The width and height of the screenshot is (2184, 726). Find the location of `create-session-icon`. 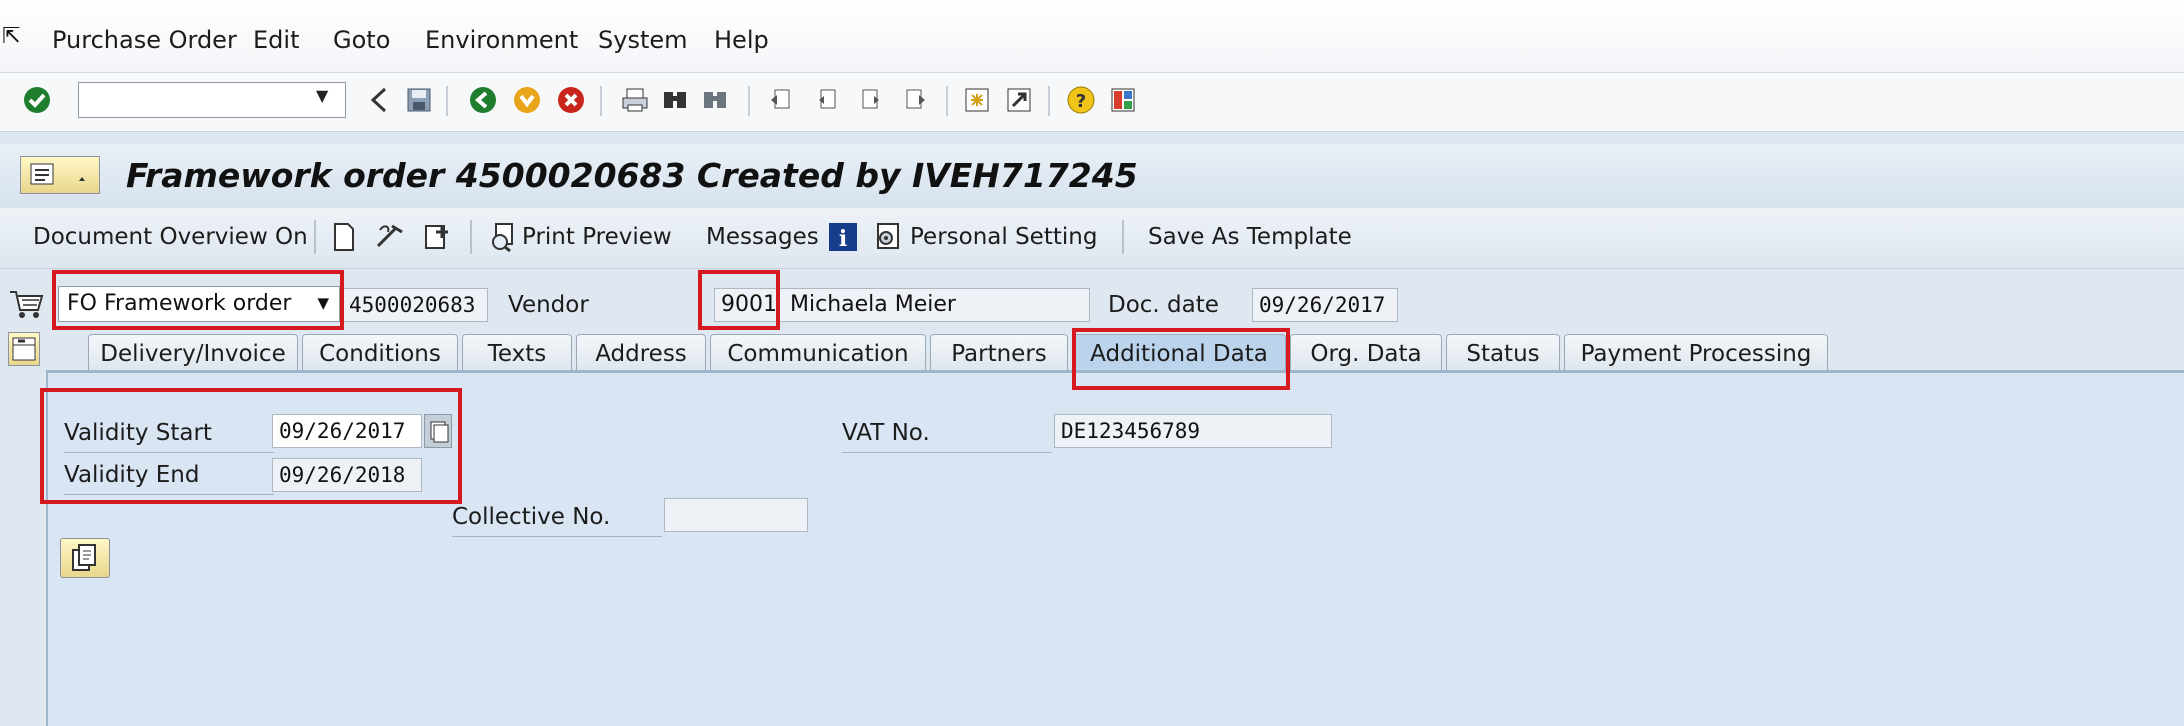

create-session-icon is located at coordinates (977, 100).